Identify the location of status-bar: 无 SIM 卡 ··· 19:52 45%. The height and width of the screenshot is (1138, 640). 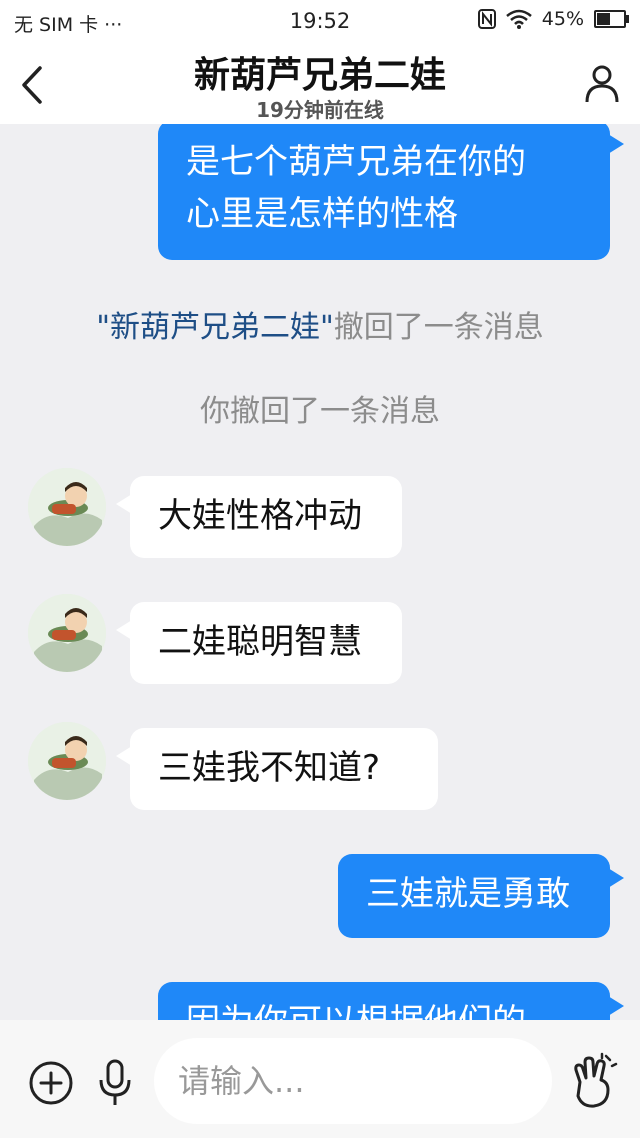
(320, 22).